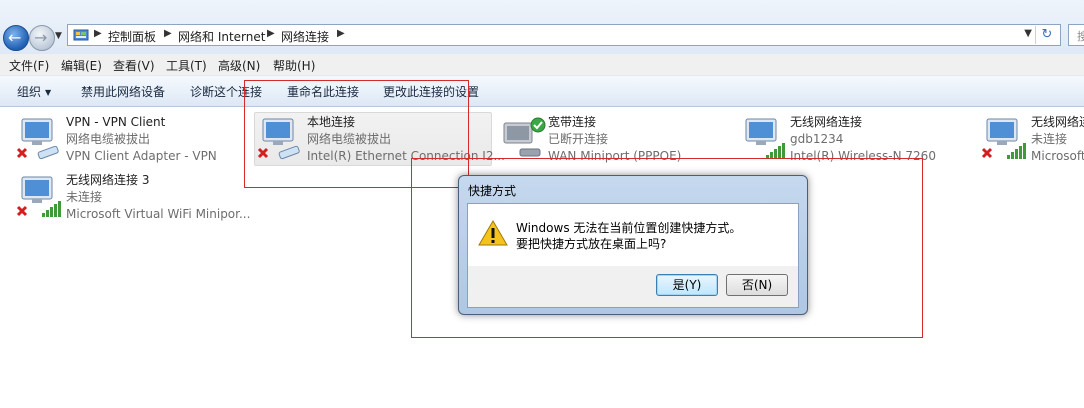 The image size is (1084, 408). What do you see at coordinates (687, 285) in the screenshot?
I see `yes-button: 是(Y)` at bounding box center [687, 285].